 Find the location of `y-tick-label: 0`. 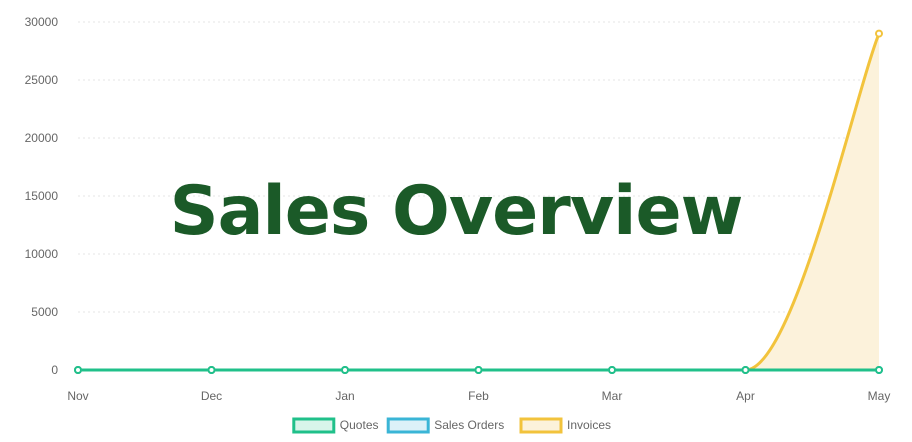

y-tick-label: 0 is located at coordinates (54, 370).